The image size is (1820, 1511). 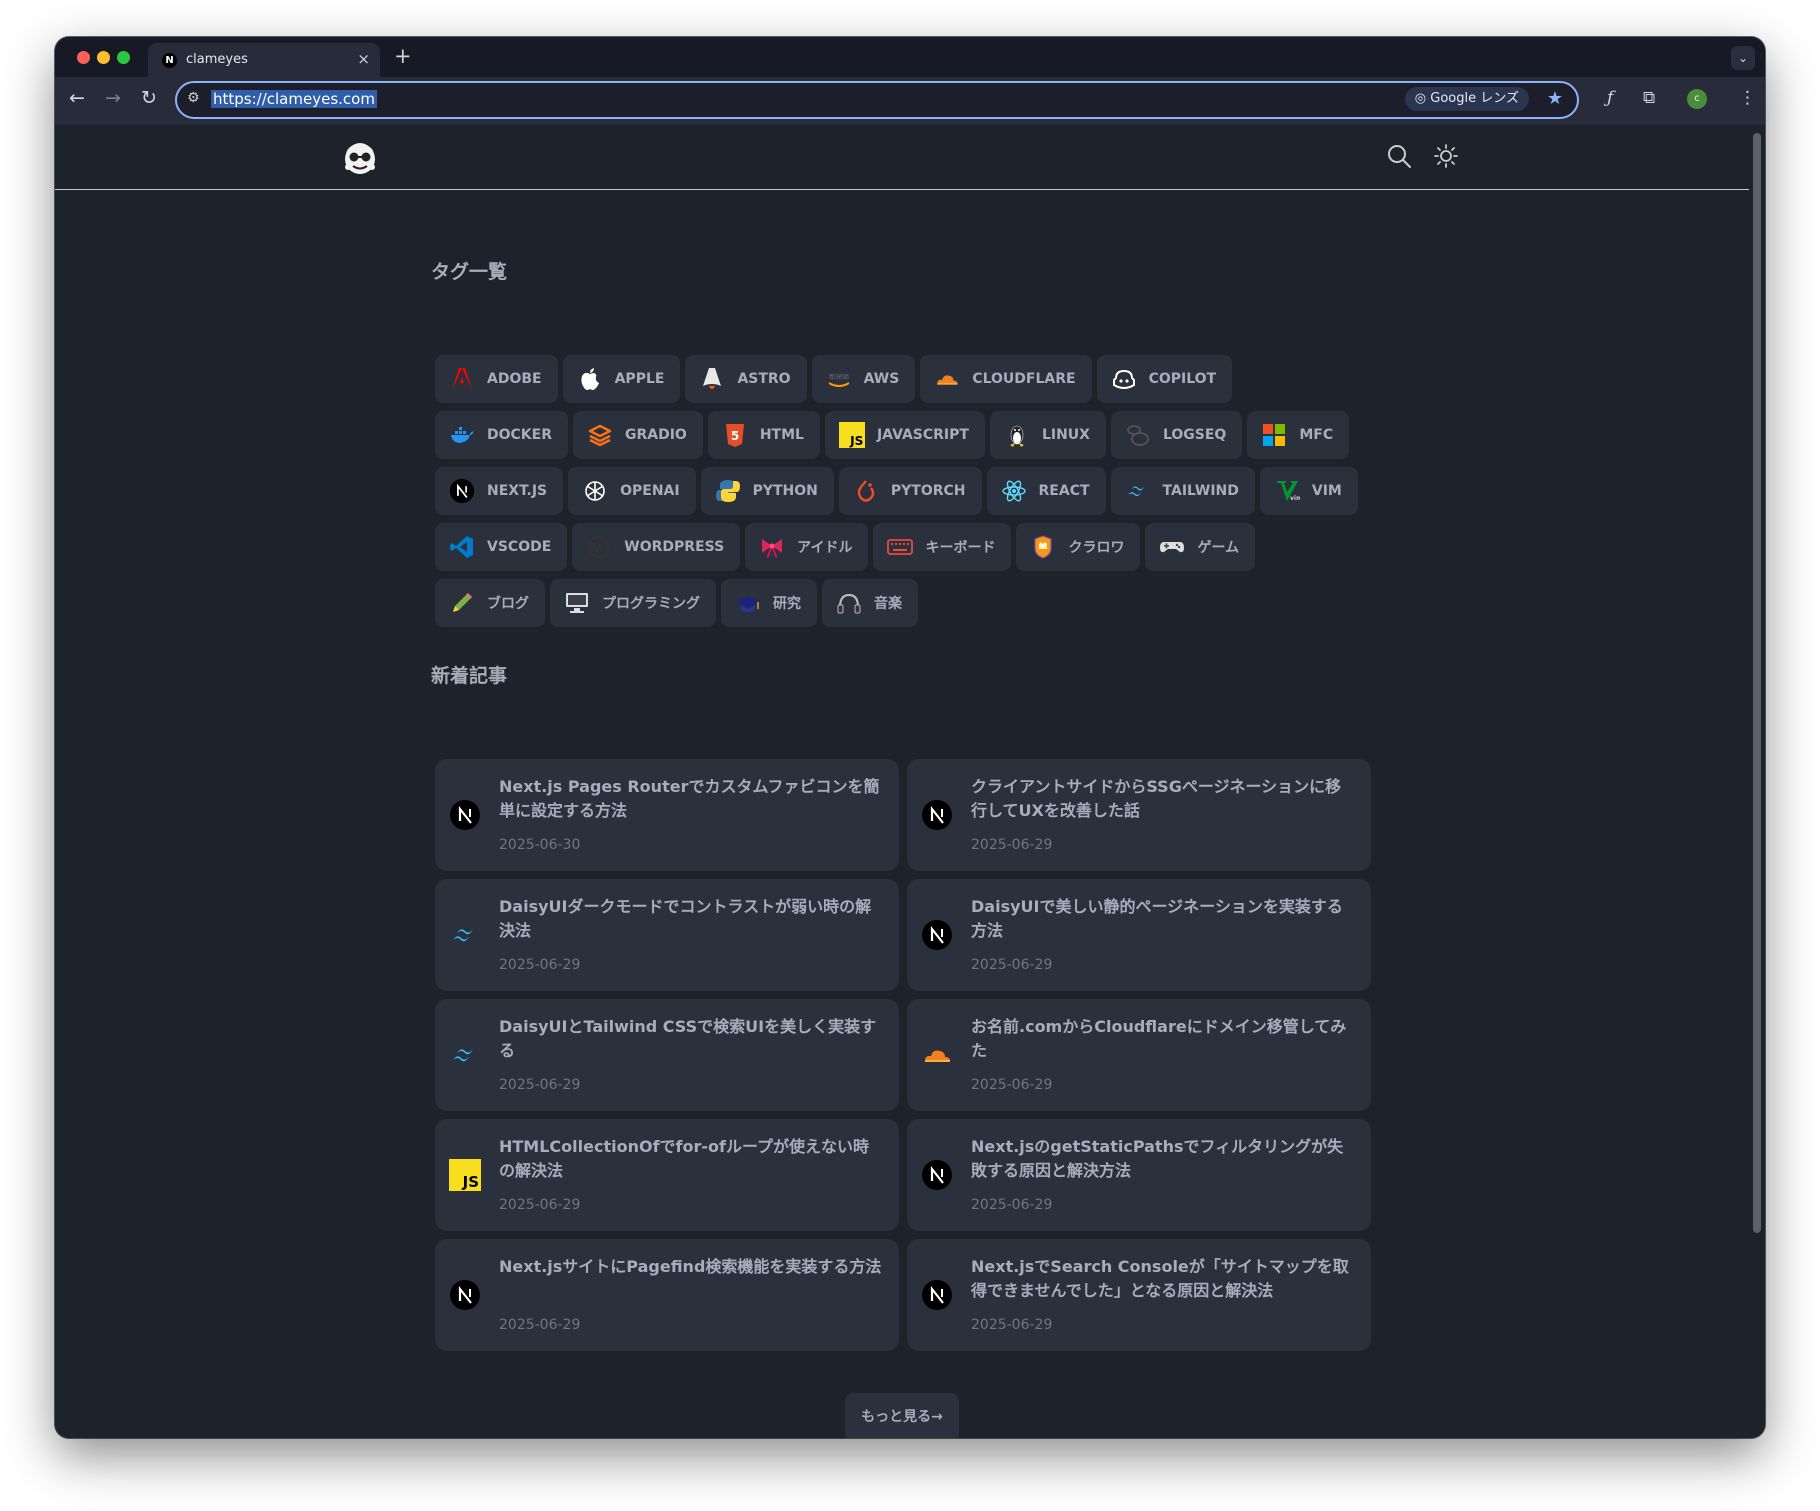 What do you see at coordinates (1610, 98) in the screenshot?
I see `function-extension-icon: ƒ` at bounding box center [1610, 98].